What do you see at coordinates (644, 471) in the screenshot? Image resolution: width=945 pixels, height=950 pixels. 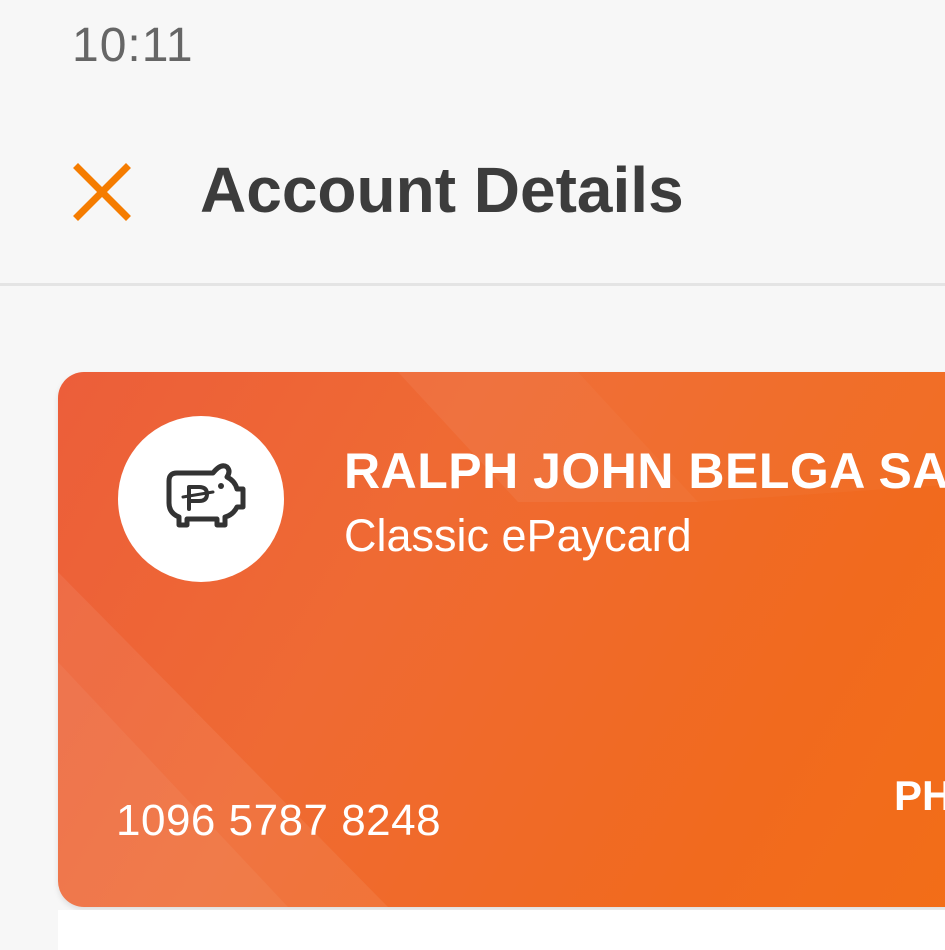 I see `card-holder-name: RALPH JOHN BELGA SA` at bounding box center [644, 471].